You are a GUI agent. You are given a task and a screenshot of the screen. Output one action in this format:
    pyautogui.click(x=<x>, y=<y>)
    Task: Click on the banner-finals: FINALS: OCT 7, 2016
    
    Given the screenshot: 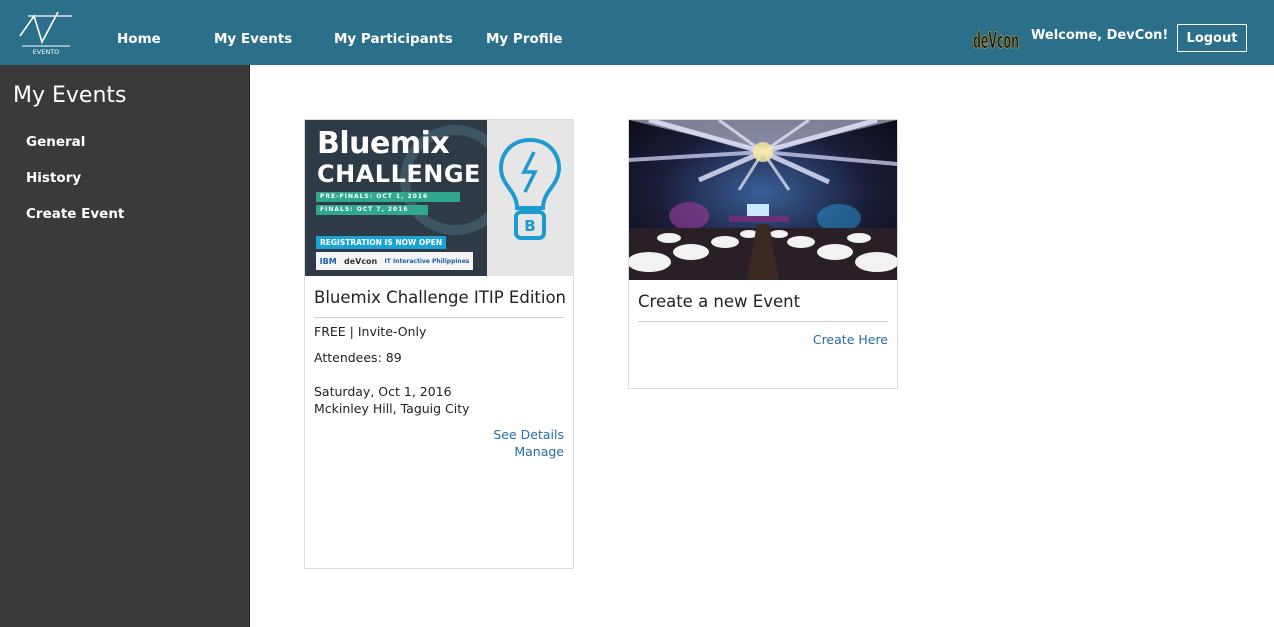 What is the action you would take?
    pyautogui.click(x=372, y=210)
    